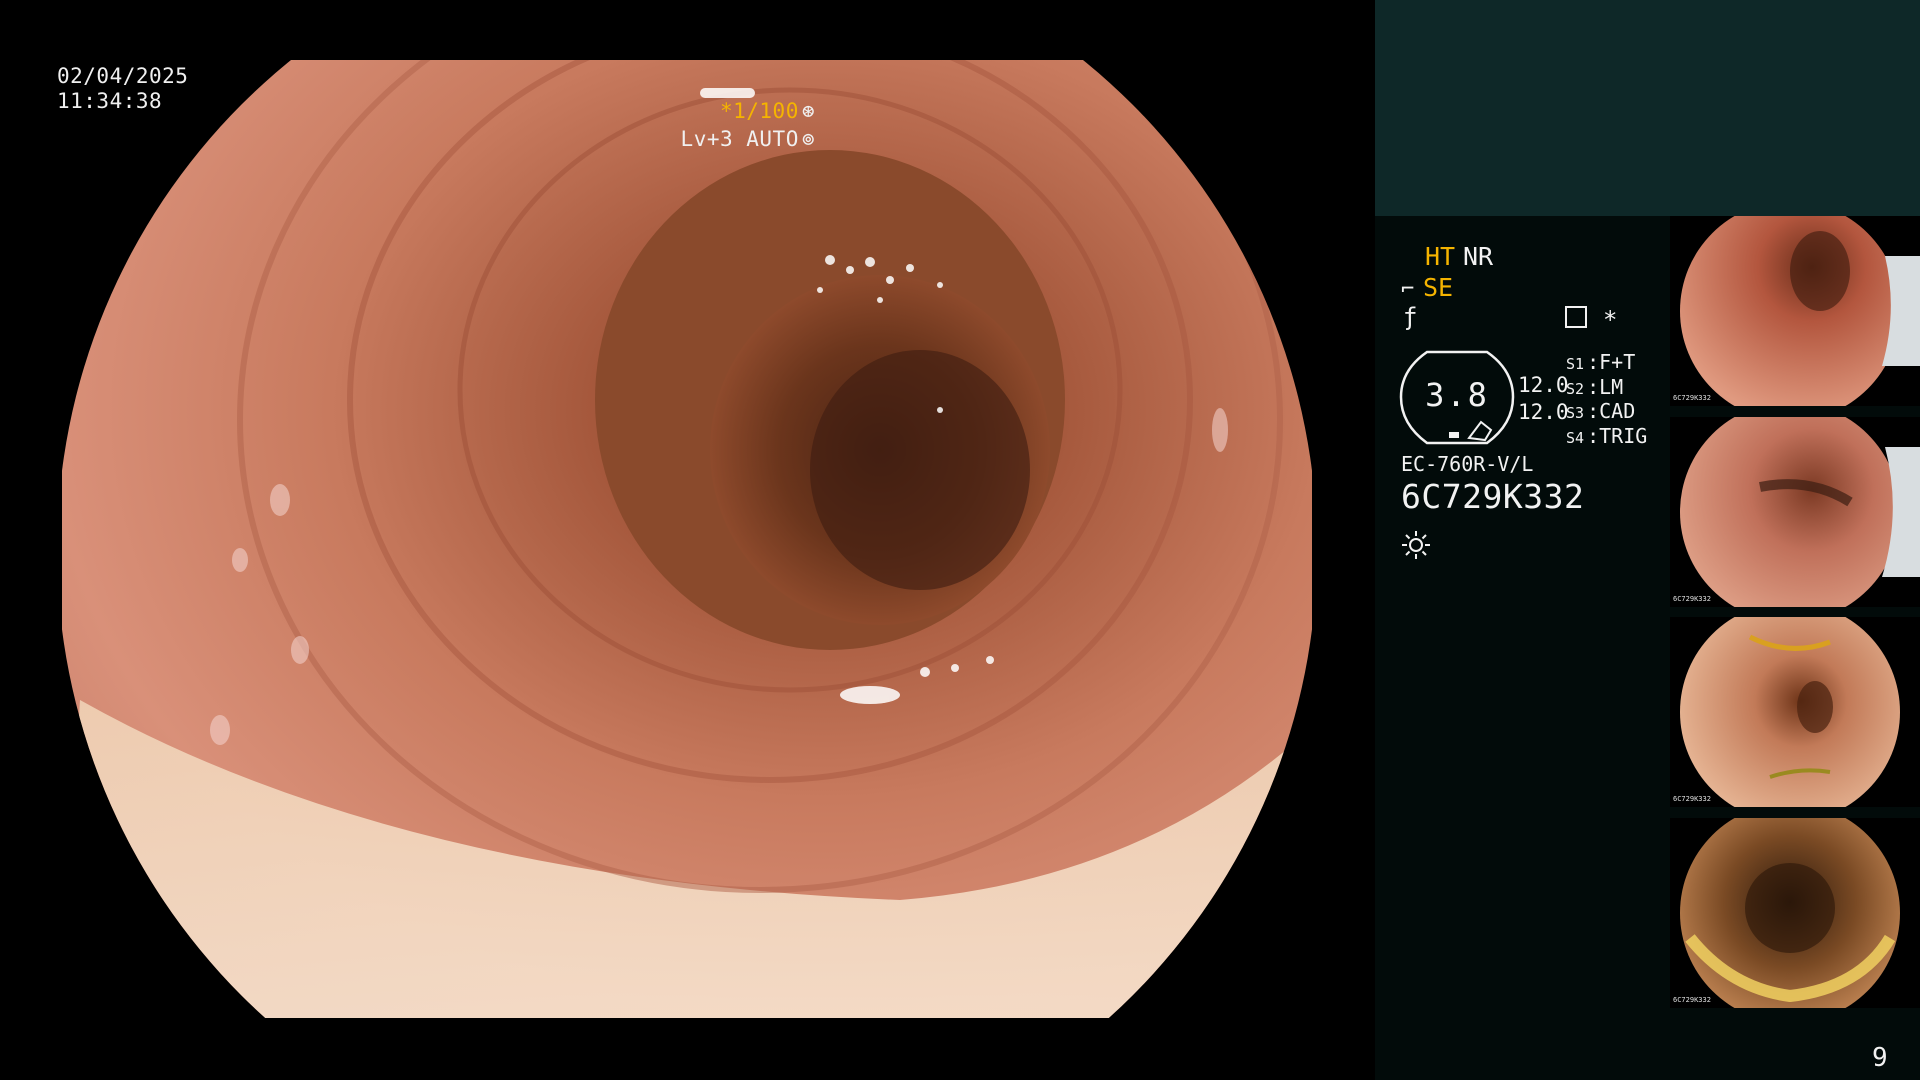 The width and height of the screenshot is (1920, 1080). What do you see at coordinates (1795, 913) in the screenshot?
I see `captured-thumbnail-4: 6C729K332` at bounding box center [1795, 913].